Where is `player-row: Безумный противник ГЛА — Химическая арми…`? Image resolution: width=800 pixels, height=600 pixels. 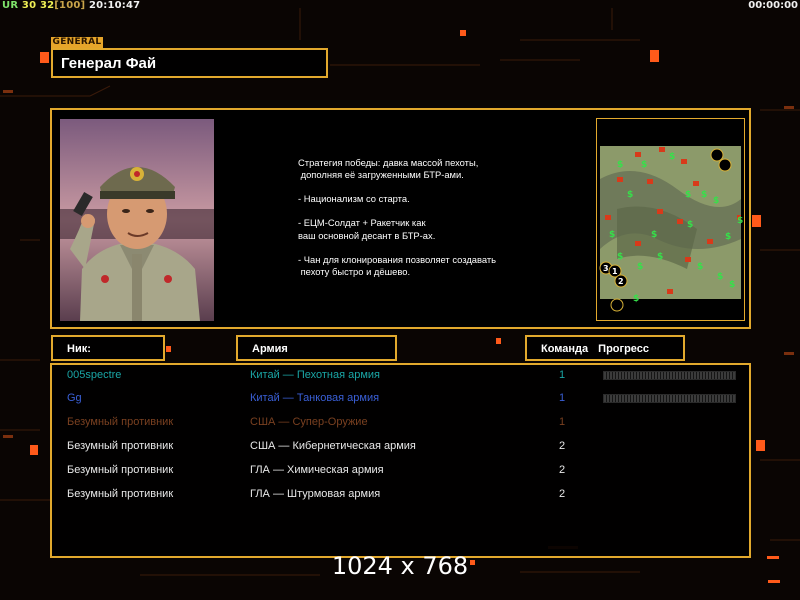 player-row: Безумный противник ГЛА — Химическая арми… is located at coordinates (400, 471).